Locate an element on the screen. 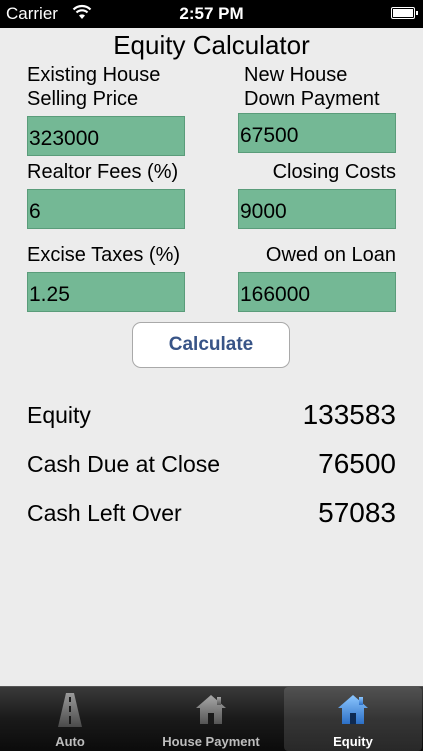 This screenshot has width=423, height=751. status-bar: Carrier 2:57 PM is located at coordinates (211, 14).